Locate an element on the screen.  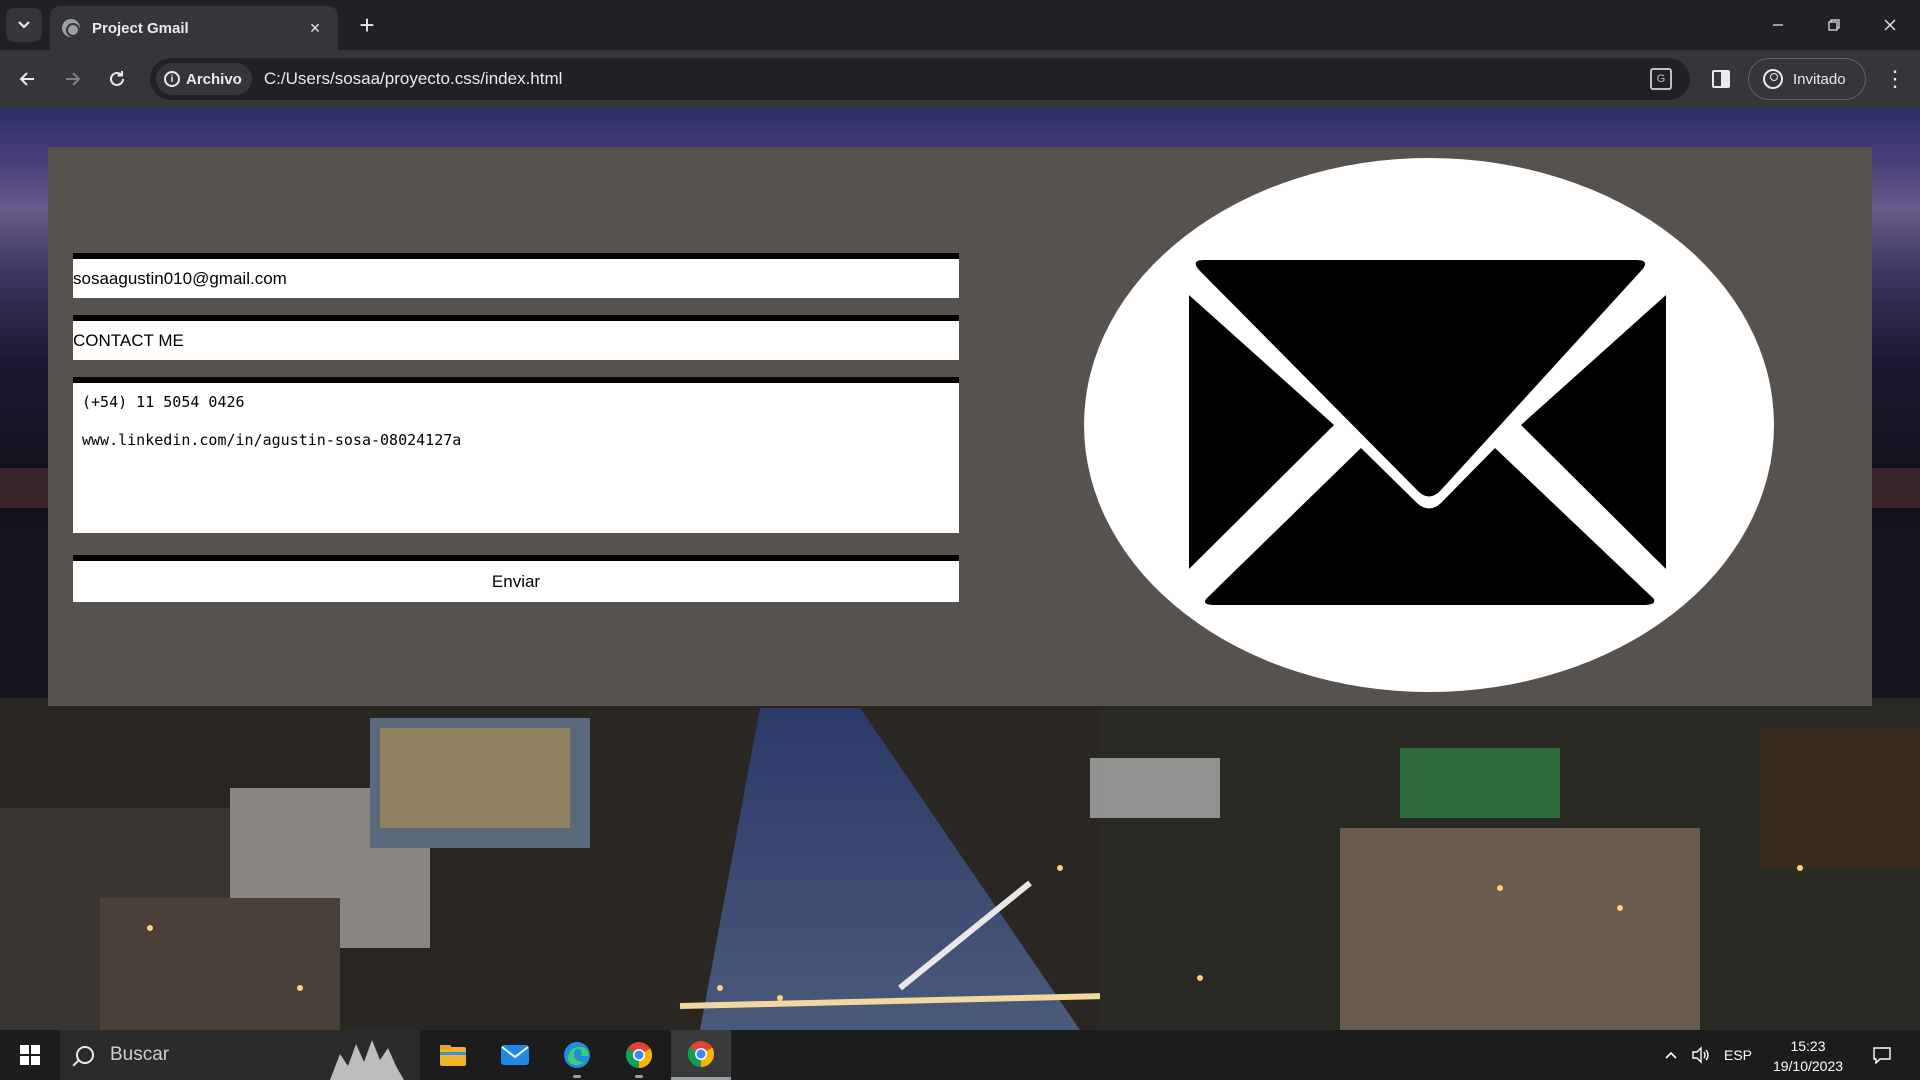
translate-icon: G is located at coordinates (1661, 79).